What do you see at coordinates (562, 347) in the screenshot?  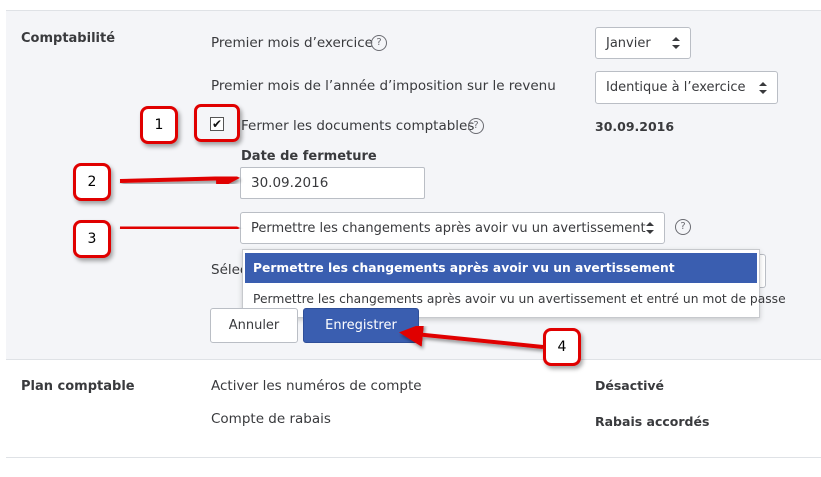 I see `annotation-marker-4: 4` at bounding box center [562, 347].